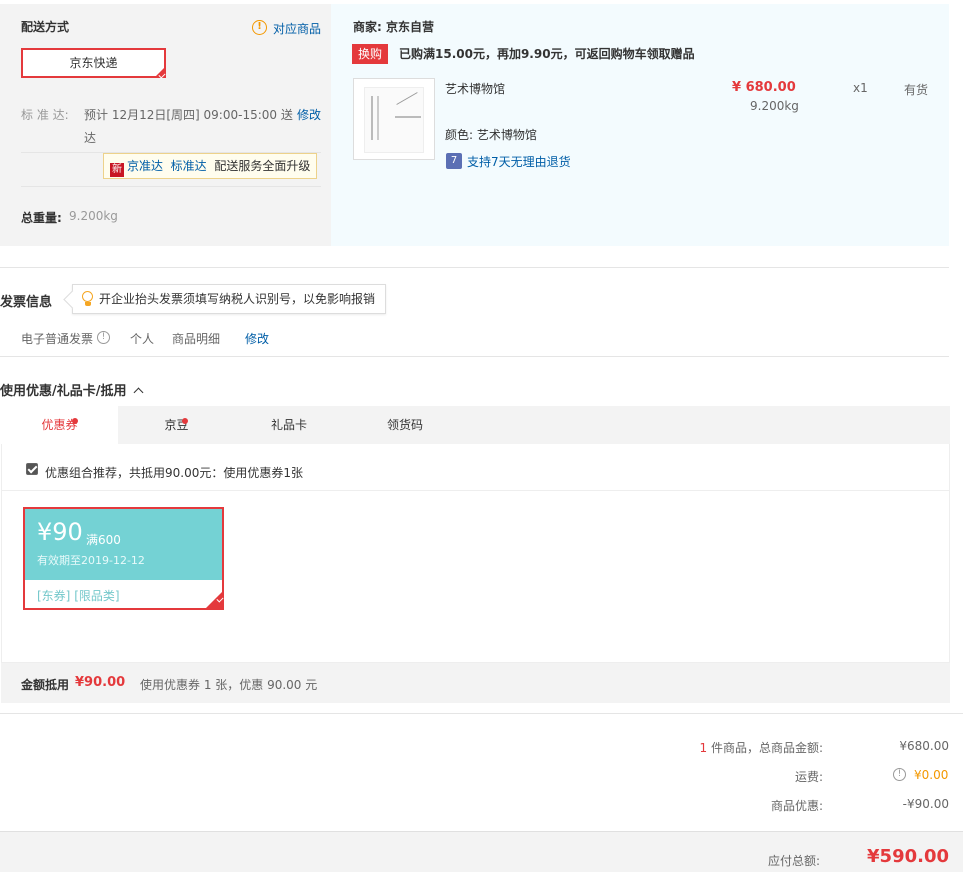 Image resolution: width=963 pixels, height=872 pixels. What do you see at coordinates (491, 135) in the screenshot?
I see `product-color: 颜色: 艺术博物馆` at bounding box center [491, 135].